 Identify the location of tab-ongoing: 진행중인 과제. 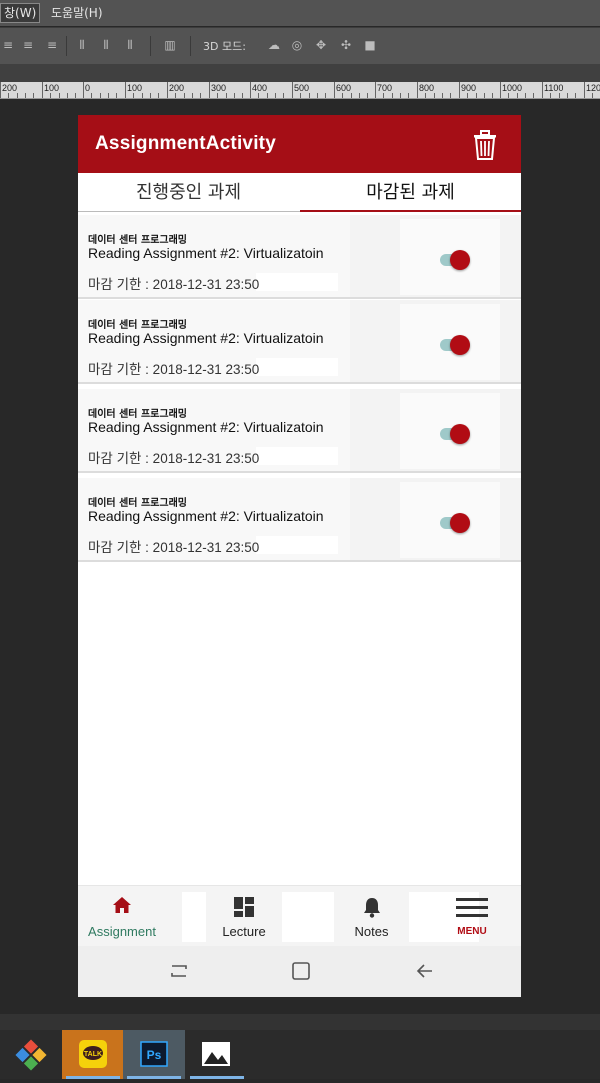
(188, 193).